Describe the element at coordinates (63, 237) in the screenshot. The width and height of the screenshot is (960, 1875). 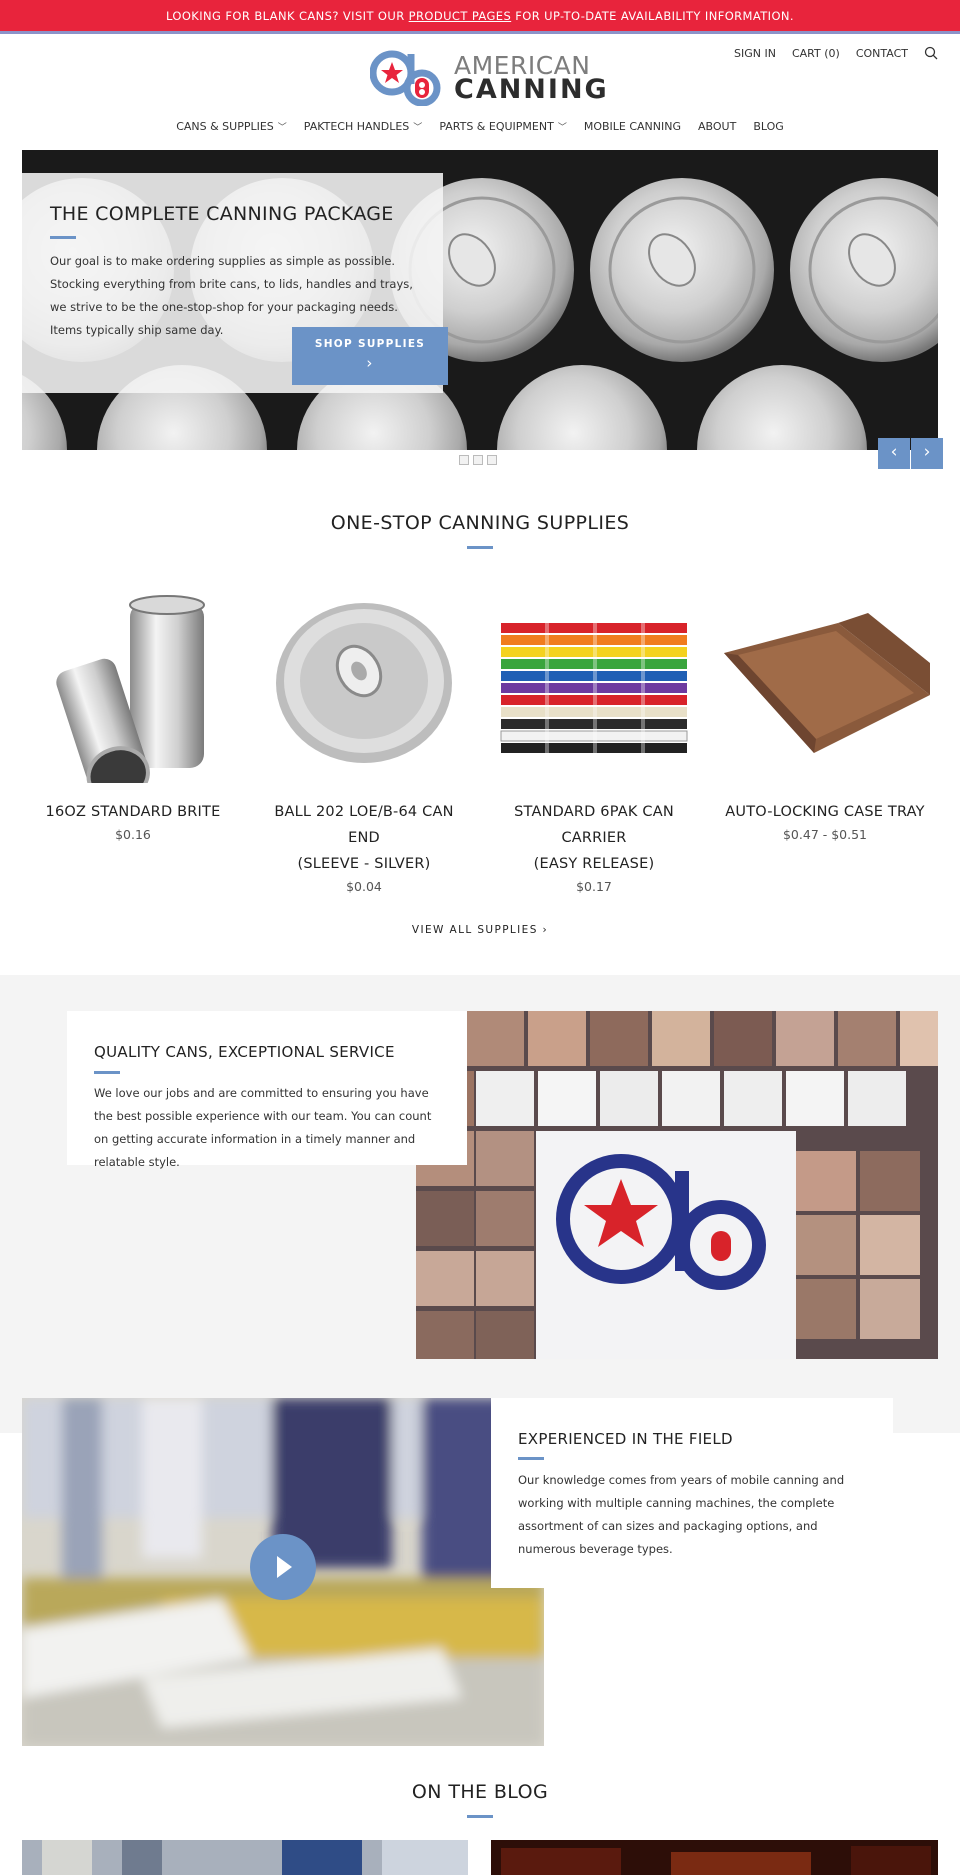
I see `hero-title-rule` at that location.